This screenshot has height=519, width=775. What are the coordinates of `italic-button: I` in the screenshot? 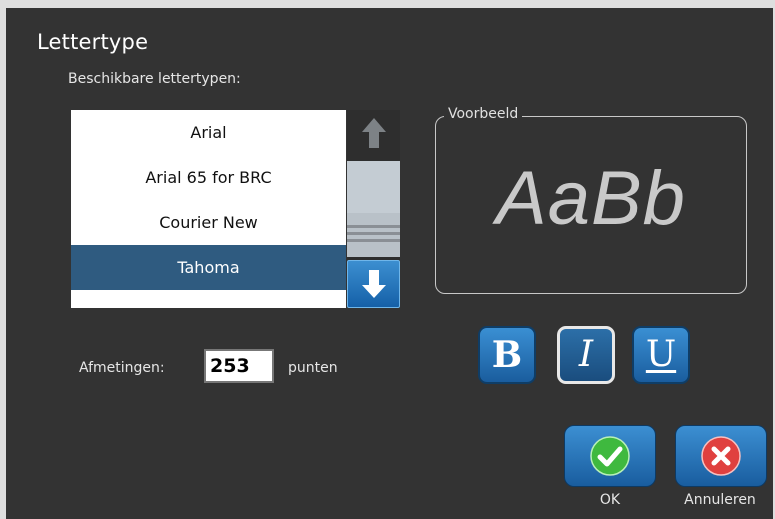 It's located at (586, 355).